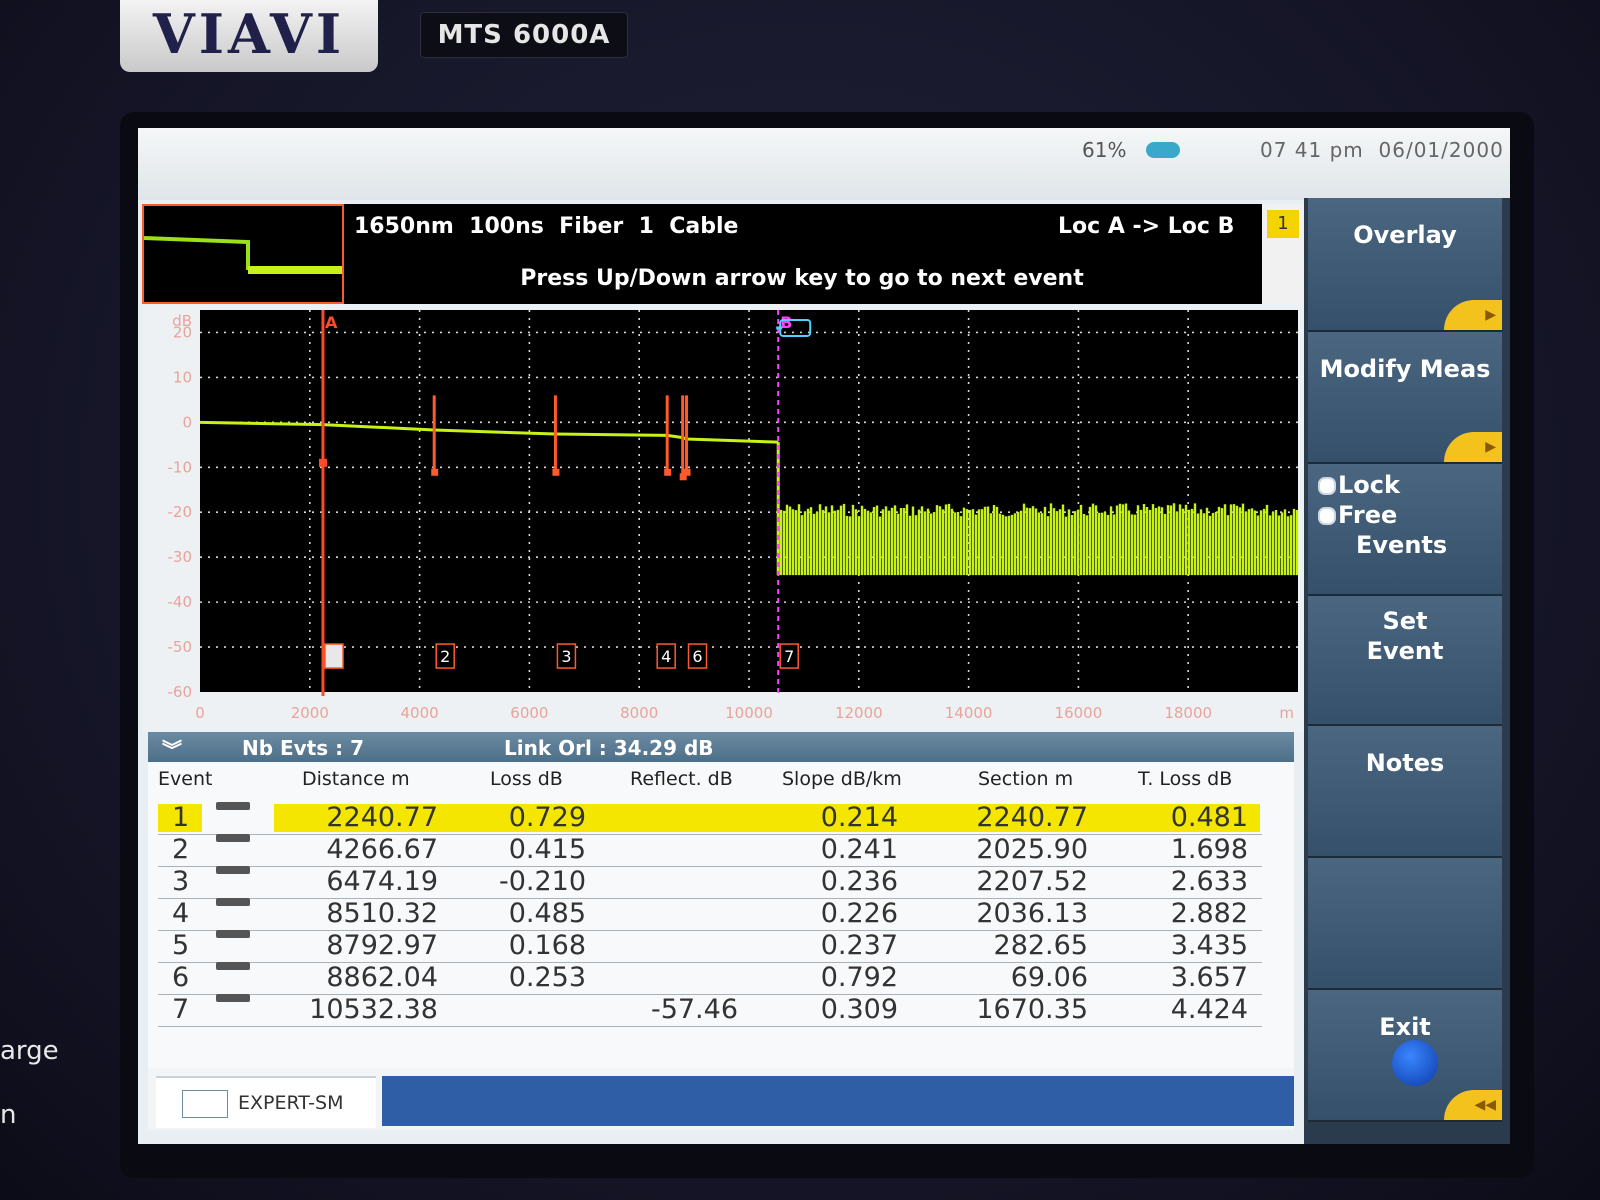 Image resolution: width=1600 pixels, height=1200 pixels. I want to click on mode-tab: EXPERT-SM, so click(266, 1102).